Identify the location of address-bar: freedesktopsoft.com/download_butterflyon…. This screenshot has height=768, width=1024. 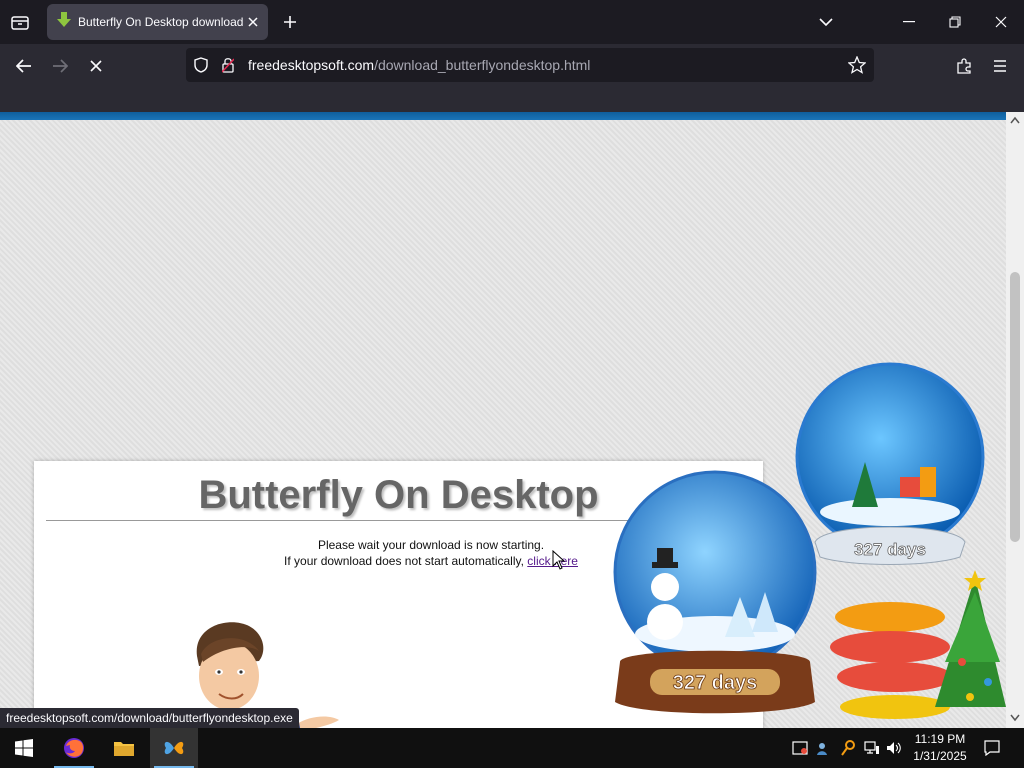
(530, 65).